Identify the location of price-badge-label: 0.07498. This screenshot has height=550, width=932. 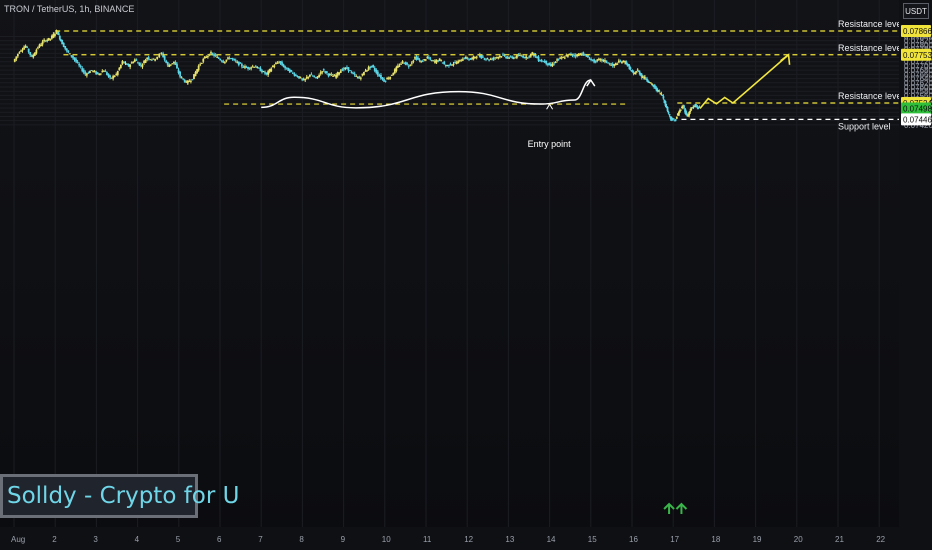
(917, 108).